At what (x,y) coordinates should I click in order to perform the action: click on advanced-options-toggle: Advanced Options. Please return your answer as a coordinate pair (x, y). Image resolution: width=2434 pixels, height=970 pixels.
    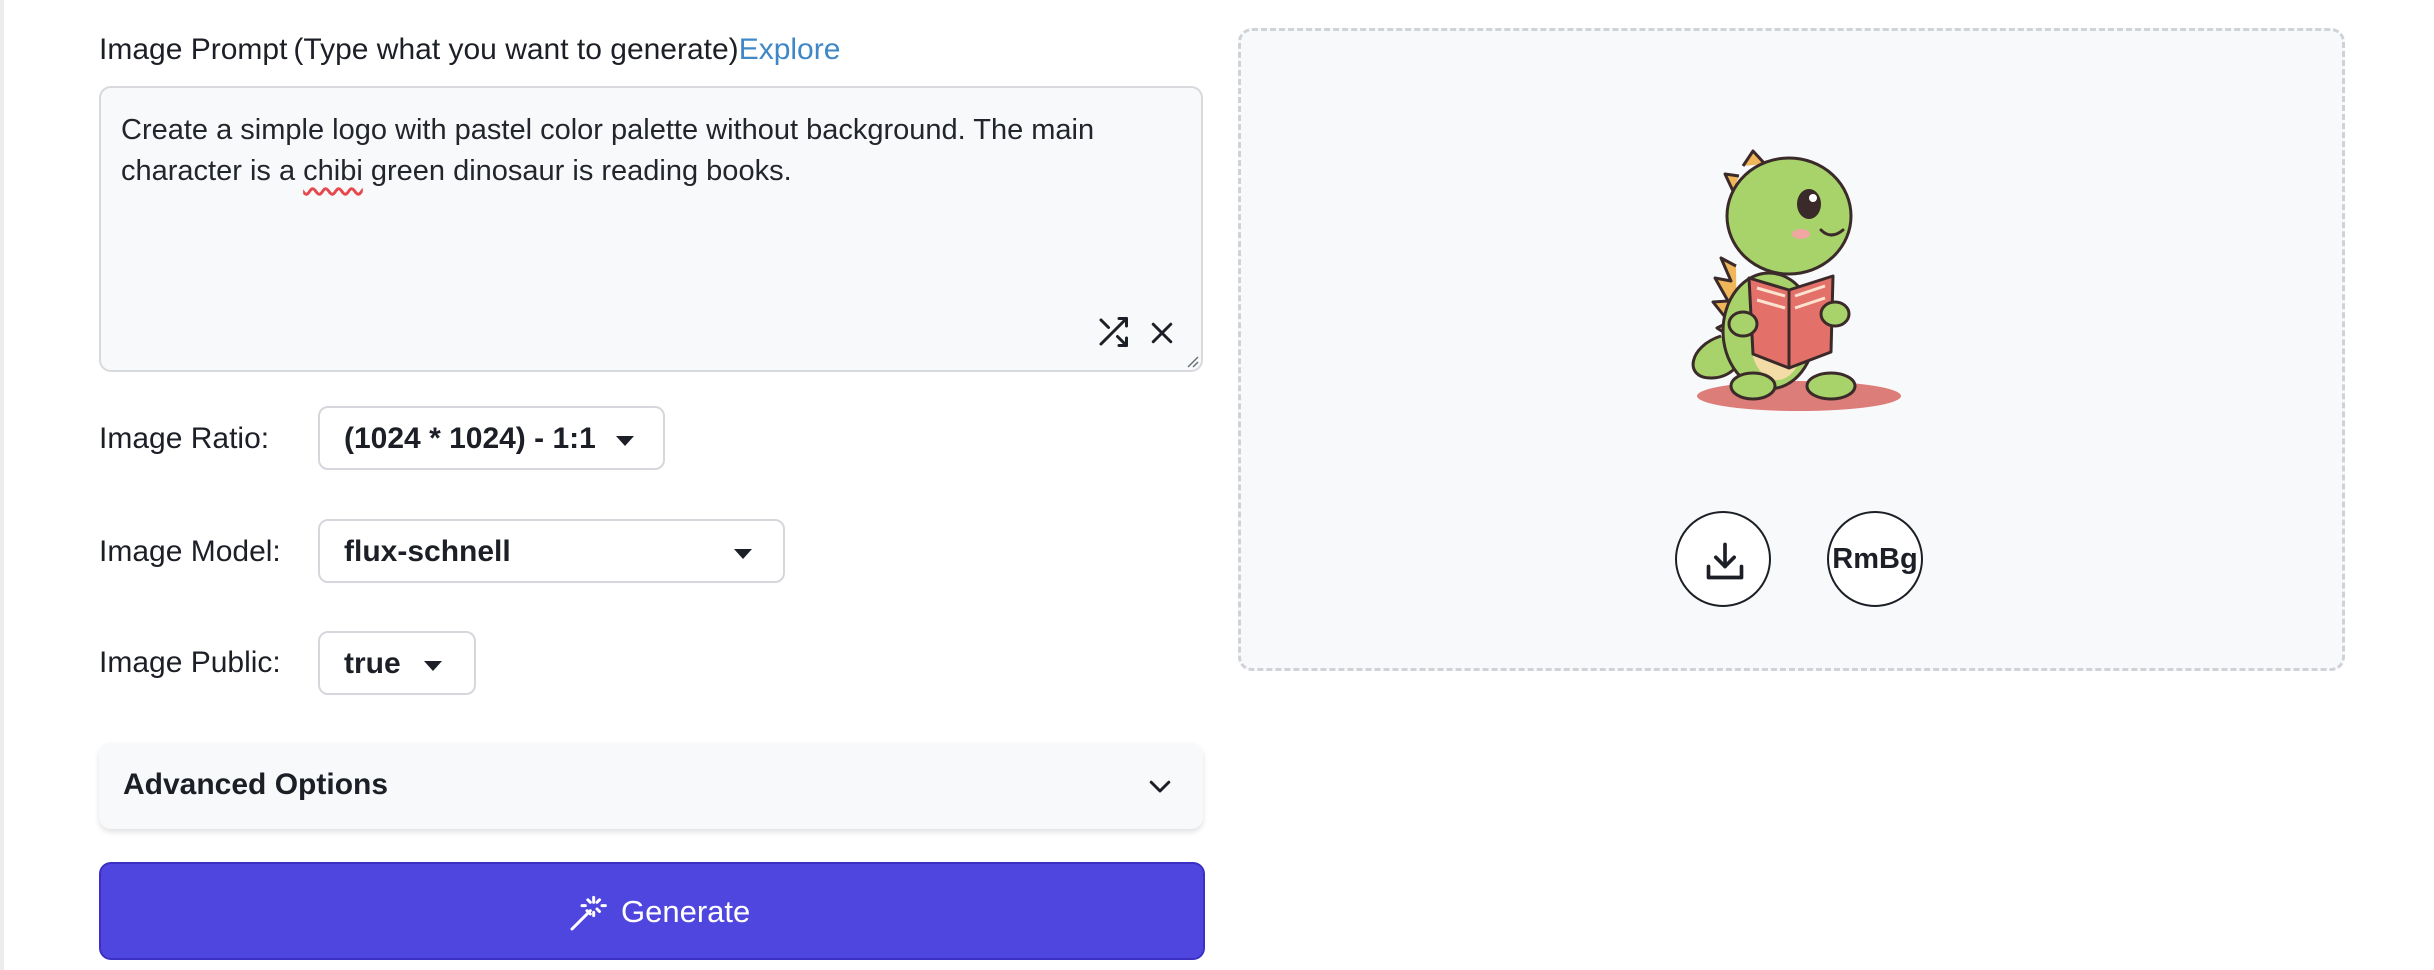
    Looking at the image, I should click on (651, 786).